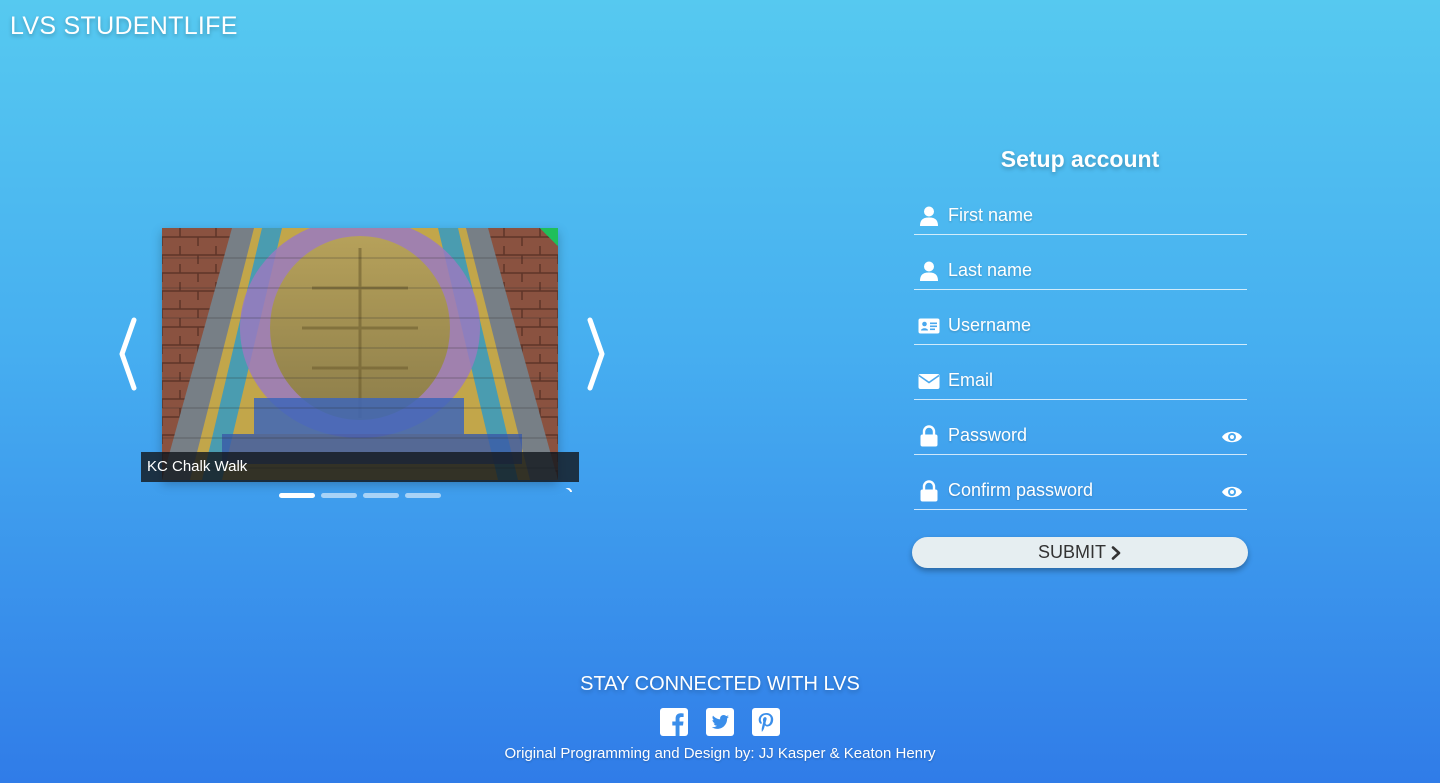 The image size is (1440, 783). I want to click on facebook-link, so click(674, 722).